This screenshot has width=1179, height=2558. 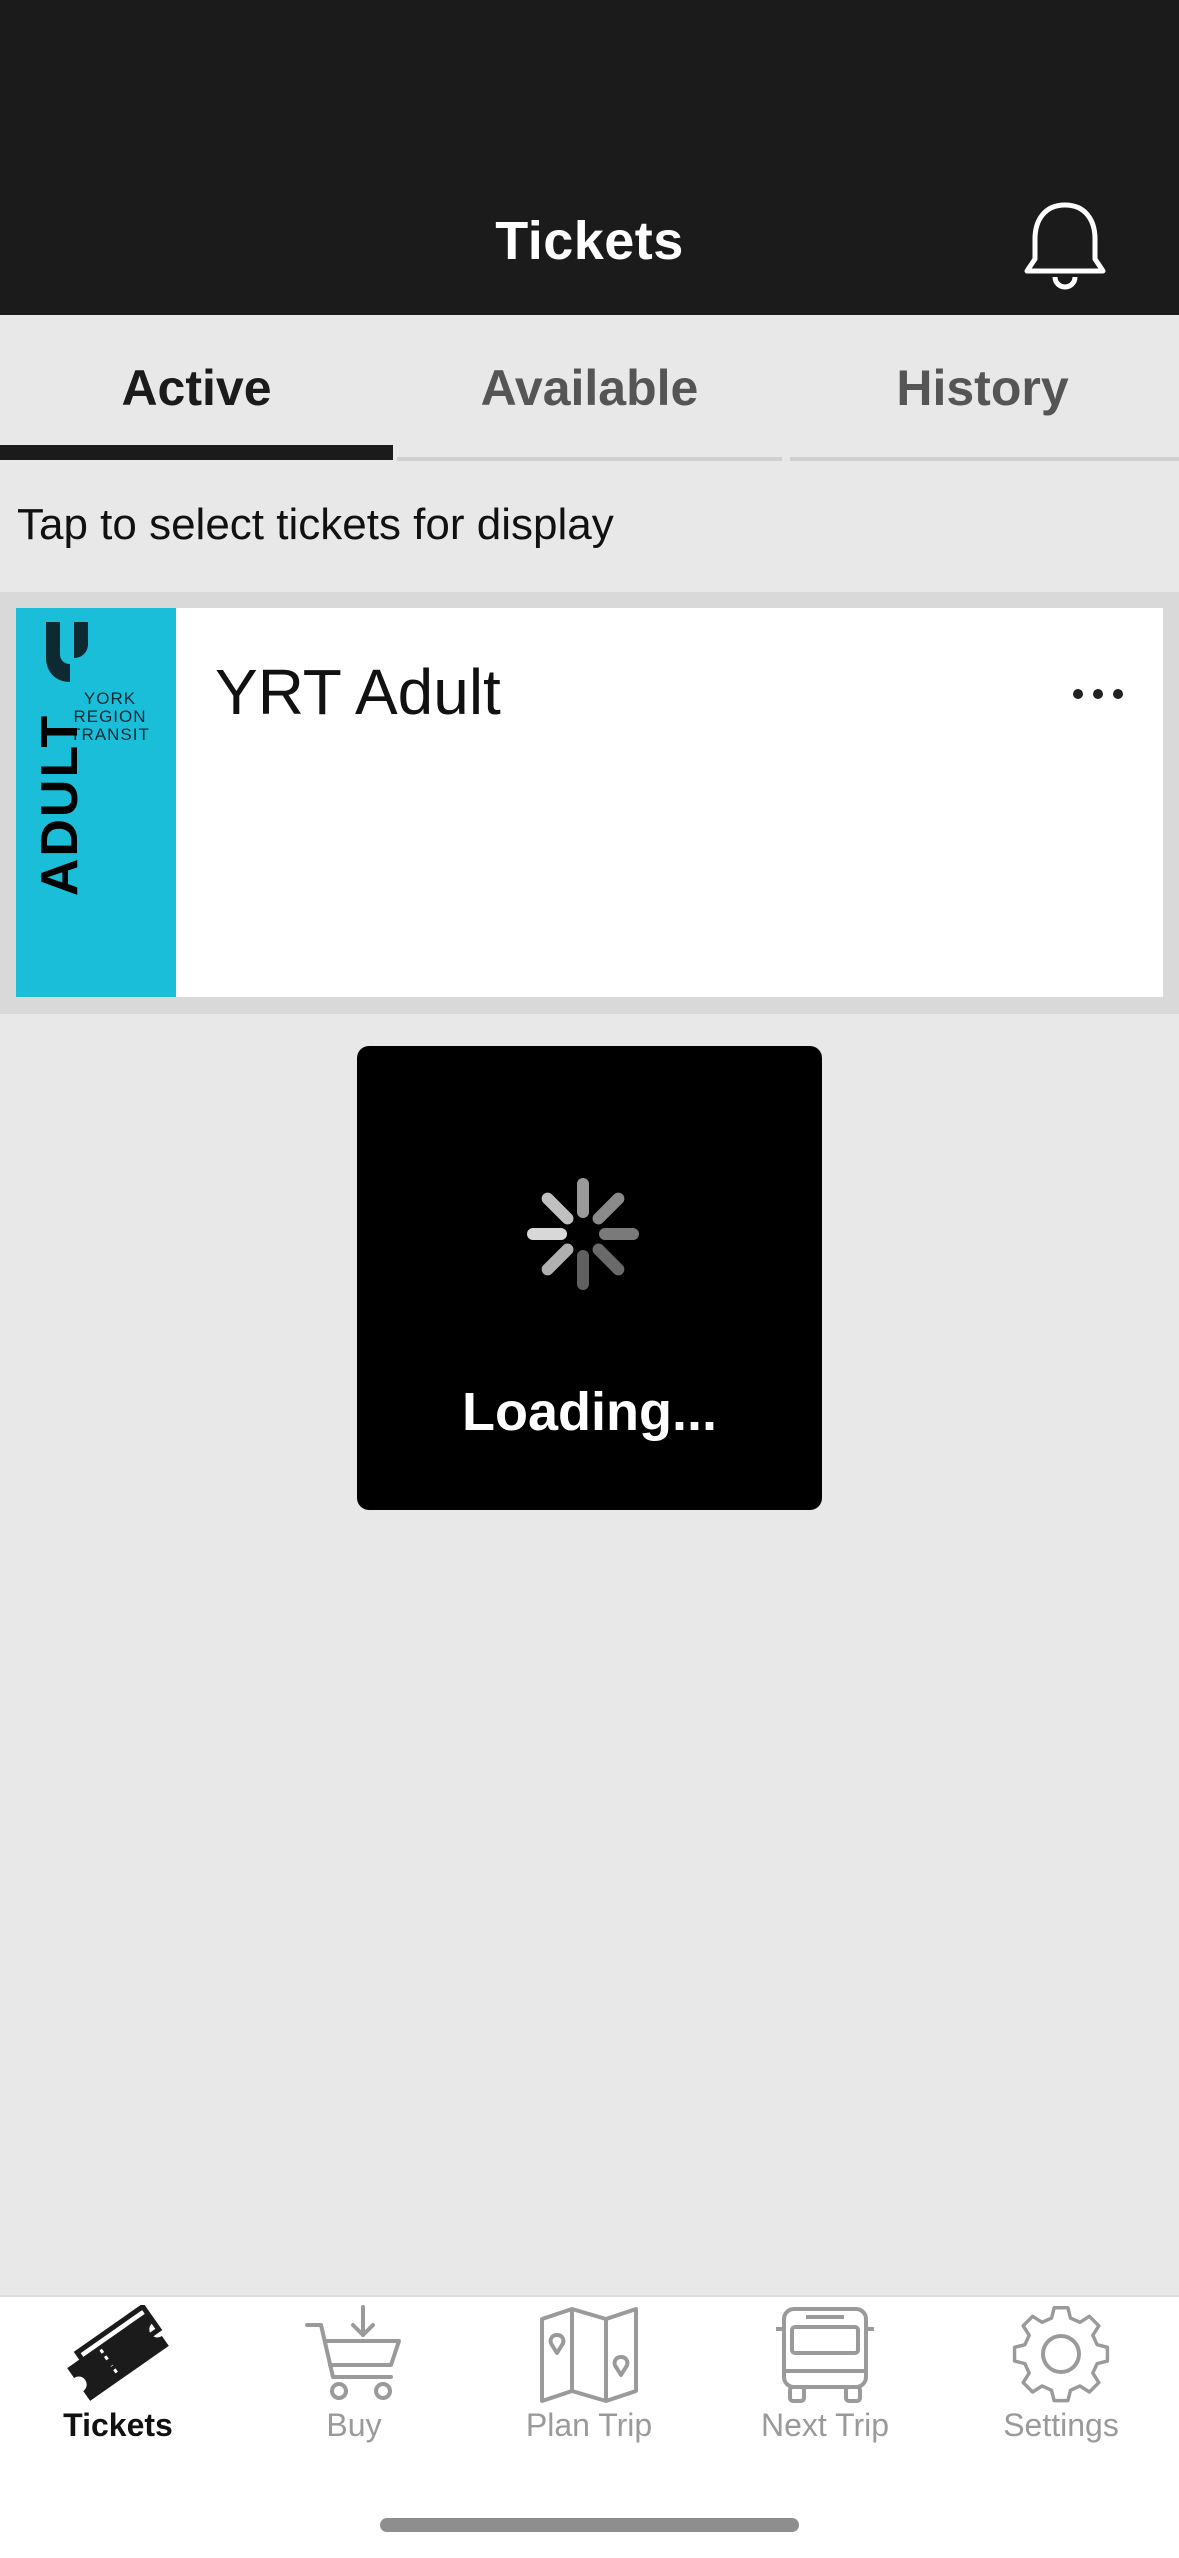 What do you see at coordinates (118, 2425) in the screenshot?
I see `nav-tickets-label: Tickets` at bounding box center [118, 2425].